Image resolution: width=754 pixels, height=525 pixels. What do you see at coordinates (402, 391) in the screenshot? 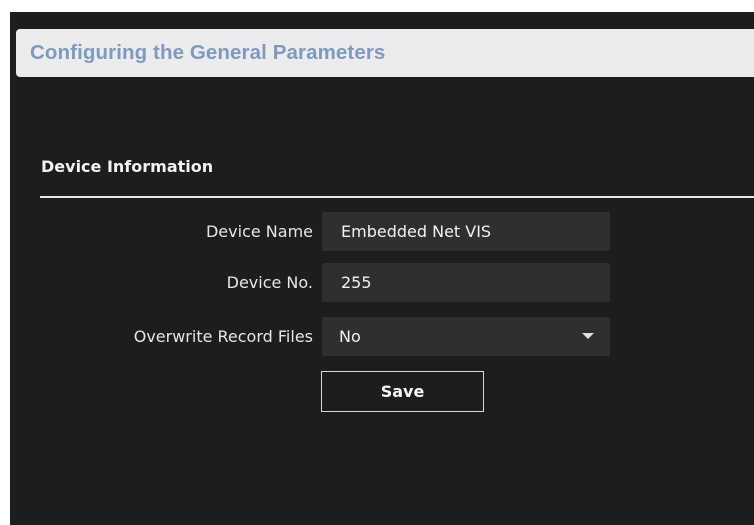
I see `save-button: Save` at bounding box center [402, 391].